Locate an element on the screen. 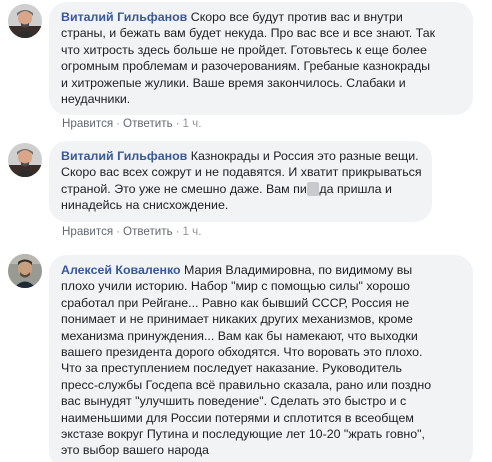 This screenshot has height=462, width=492. censored-text: зд is located at coordinates (313, 188).